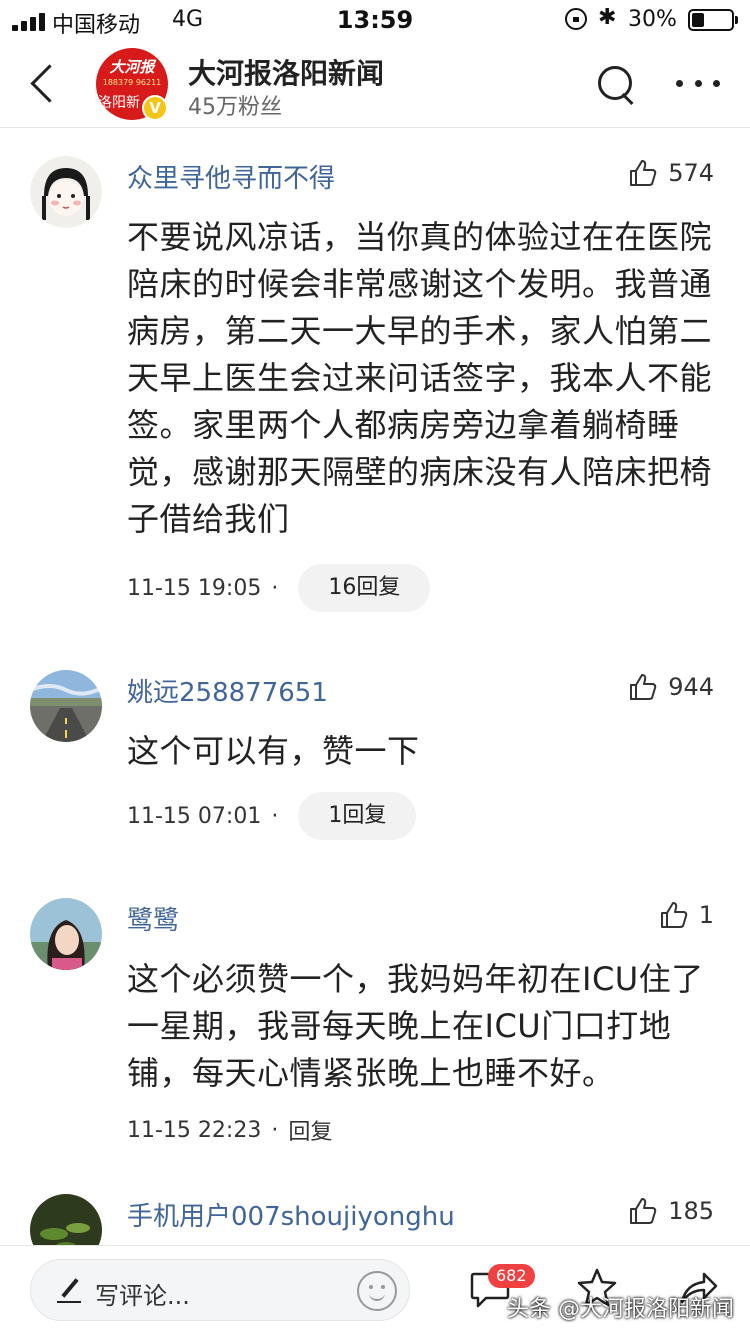 Image resolution: width=750 pixels, height=1334 pixels. What do you see at coordinates (375, 20) in the screenshot?
I see `status-bar: 中国移动 4G 13:59 ✱ 30%` at bounding box center [375, 20].